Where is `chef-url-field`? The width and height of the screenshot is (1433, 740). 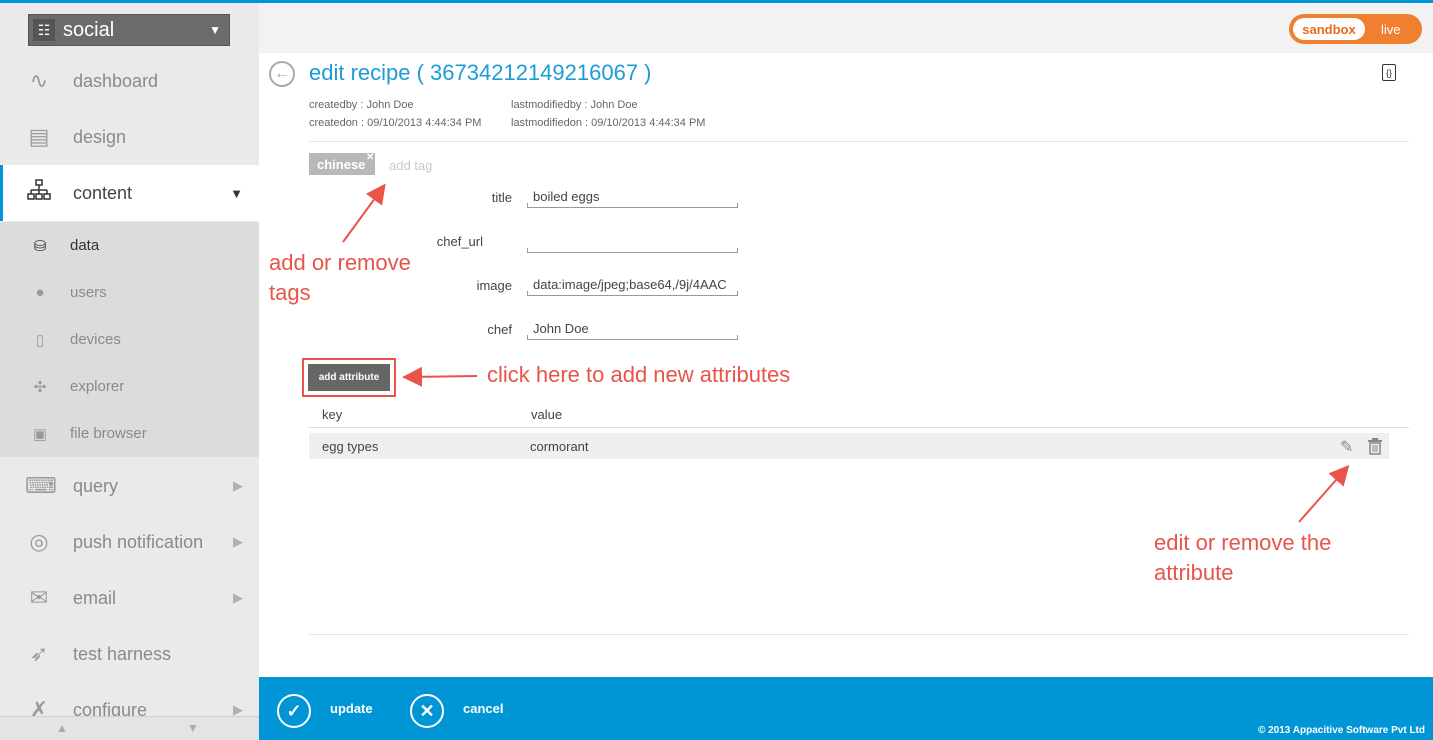 chef-url-field is located at coordinates (632, 242).